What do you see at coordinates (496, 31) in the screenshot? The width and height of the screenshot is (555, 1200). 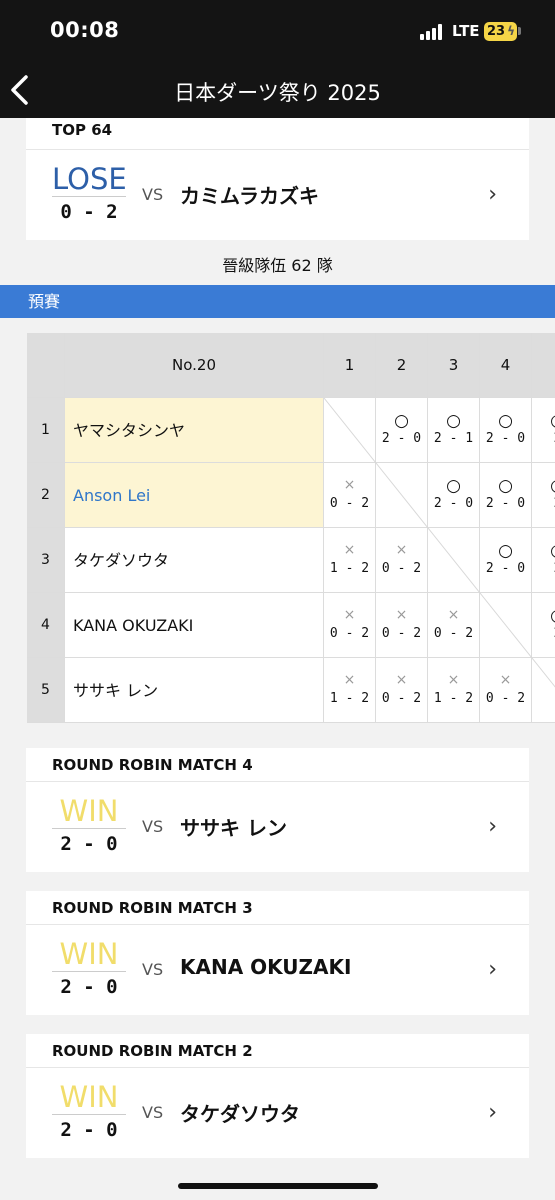 I see `battery-level: 23` at bounding box center [496, 31].